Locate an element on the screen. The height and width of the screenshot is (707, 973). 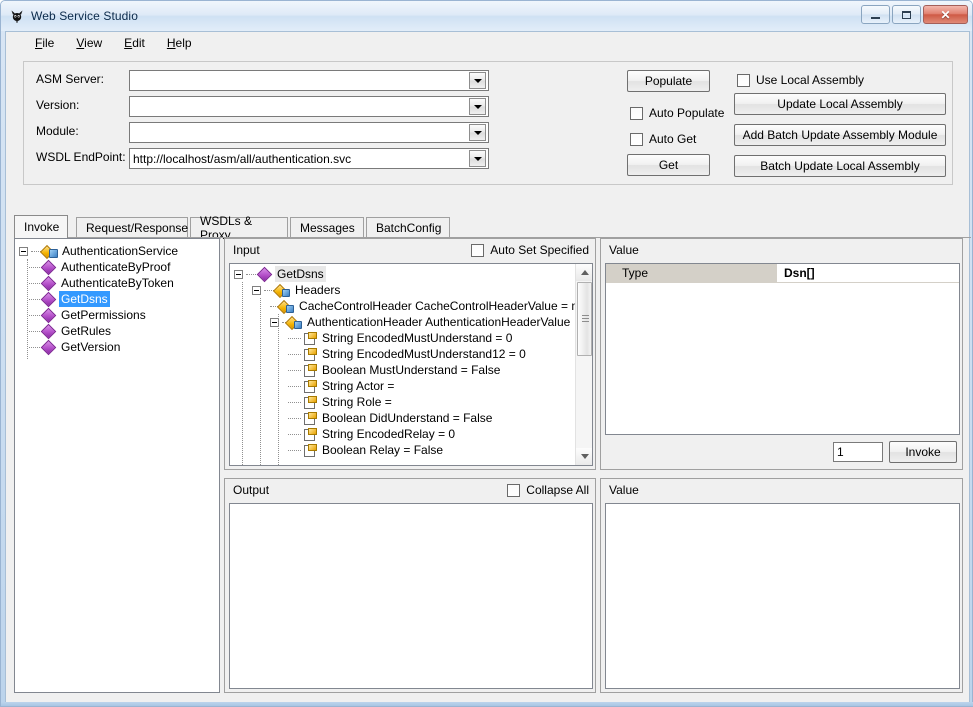
tree-row-getpermissions: GetPermissions is located at coordinates (117, 315).